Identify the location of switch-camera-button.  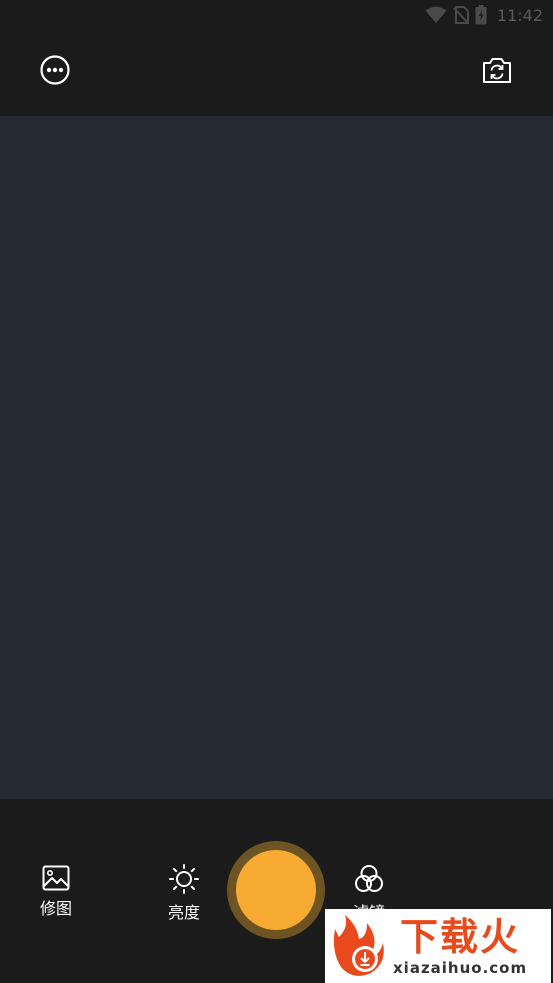
(497, 70).